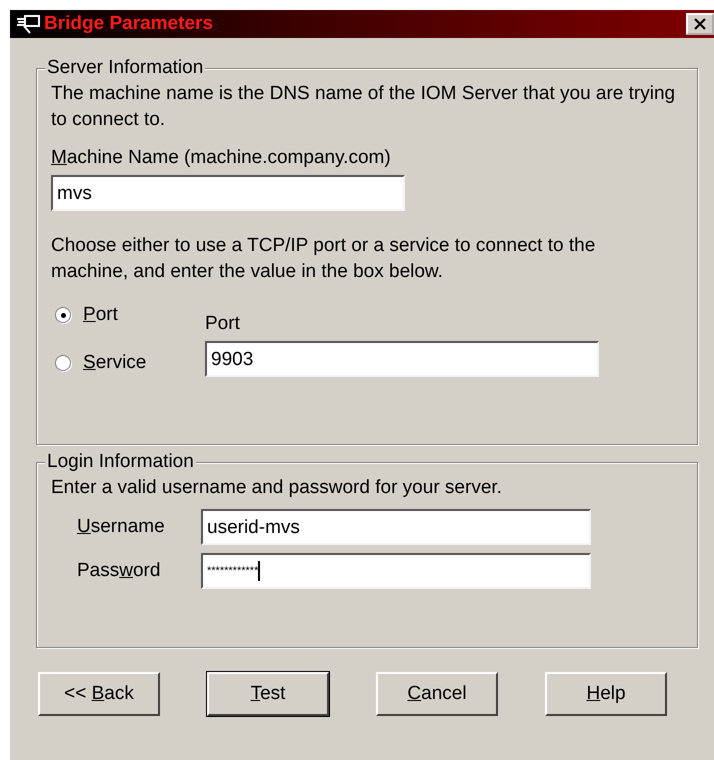  What do you see at coordinates (396, 571) in the screenshot?
I see `password-field: ************` at bounding box center [396, 571].